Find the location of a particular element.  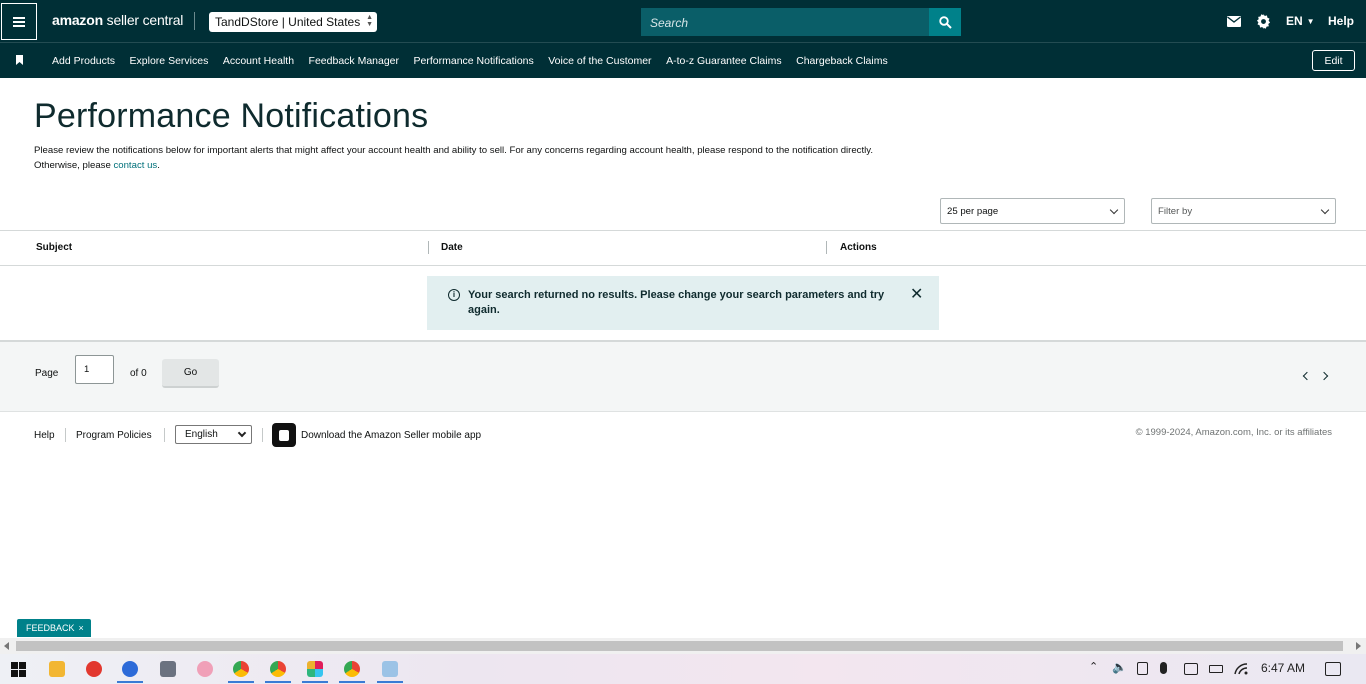

help-label: Help is located at coordinates (1341, 21).